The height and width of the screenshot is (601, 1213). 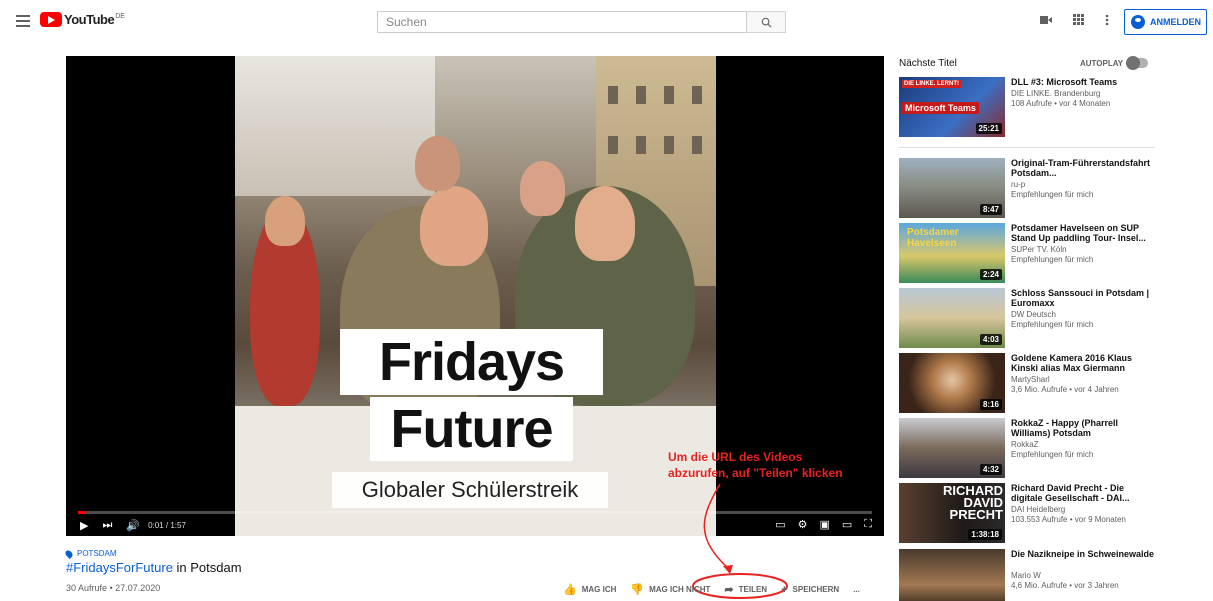 I want to click on top-bar: YouTube DE Suchen ANMELDEN, so click(x=606, y=22).